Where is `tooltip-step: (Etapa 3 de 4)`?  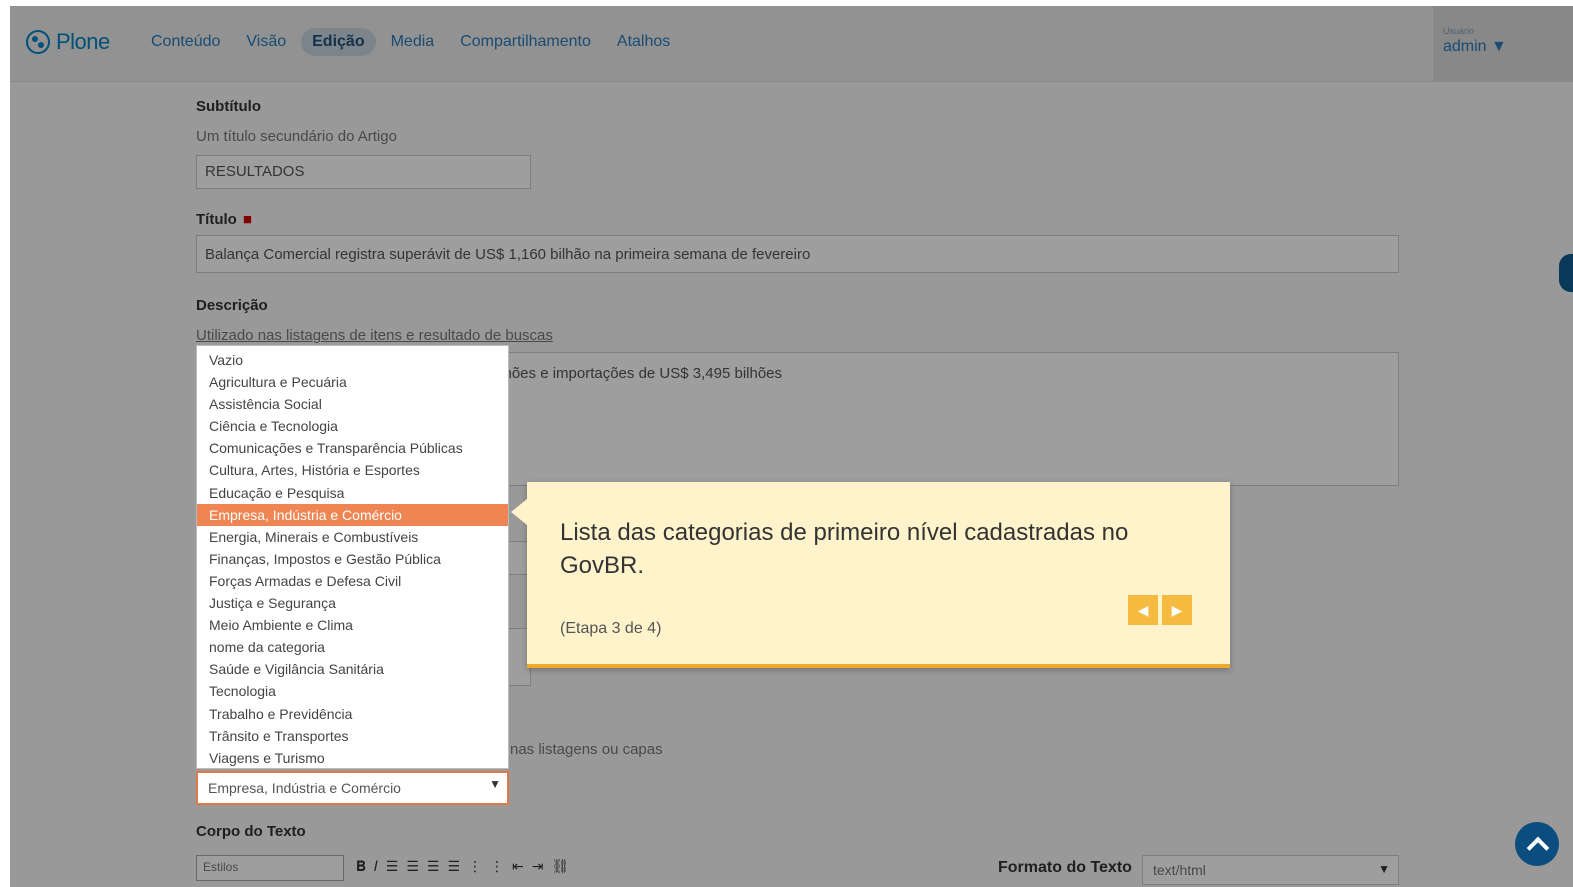
tooltip-step: (Etapa 3 de 4) is located at coordinates (611, 628).